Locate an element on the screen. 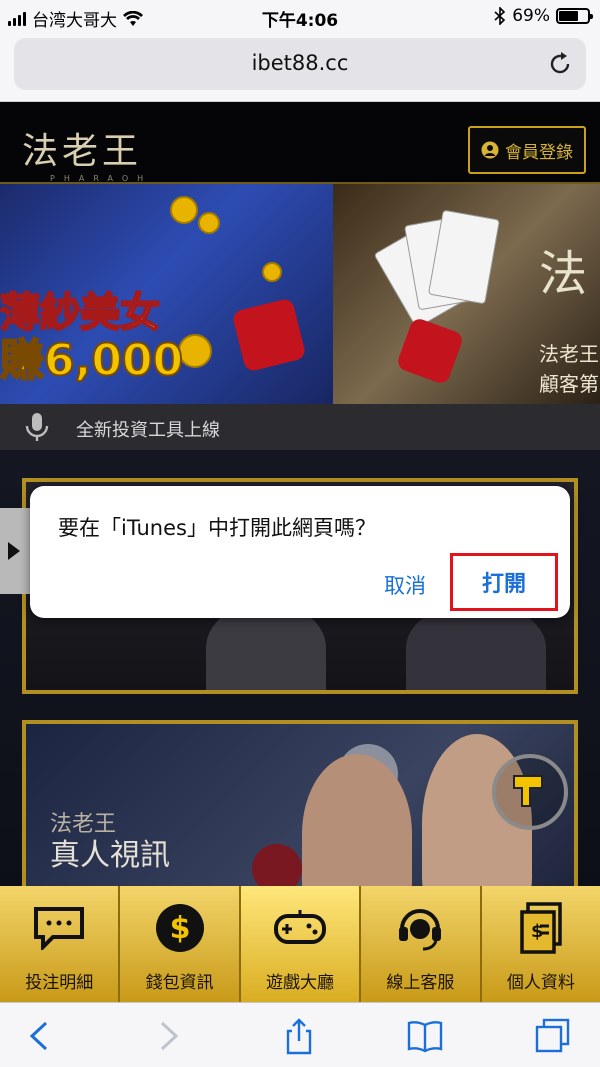 The height and width of the screenshot is (1067, 600). dollar-coin-icon: $ is located at coordinates (180, 928).